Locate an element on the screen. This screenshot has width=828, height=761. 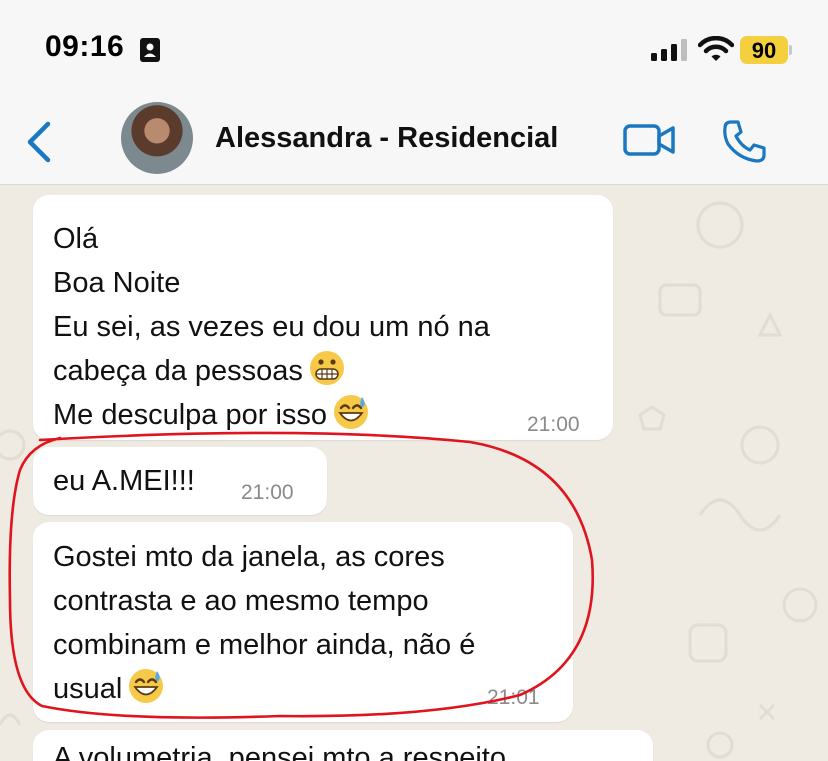
message-bubble: eu A.MEI!!! 21:00 is located at coordinates (180, 481).